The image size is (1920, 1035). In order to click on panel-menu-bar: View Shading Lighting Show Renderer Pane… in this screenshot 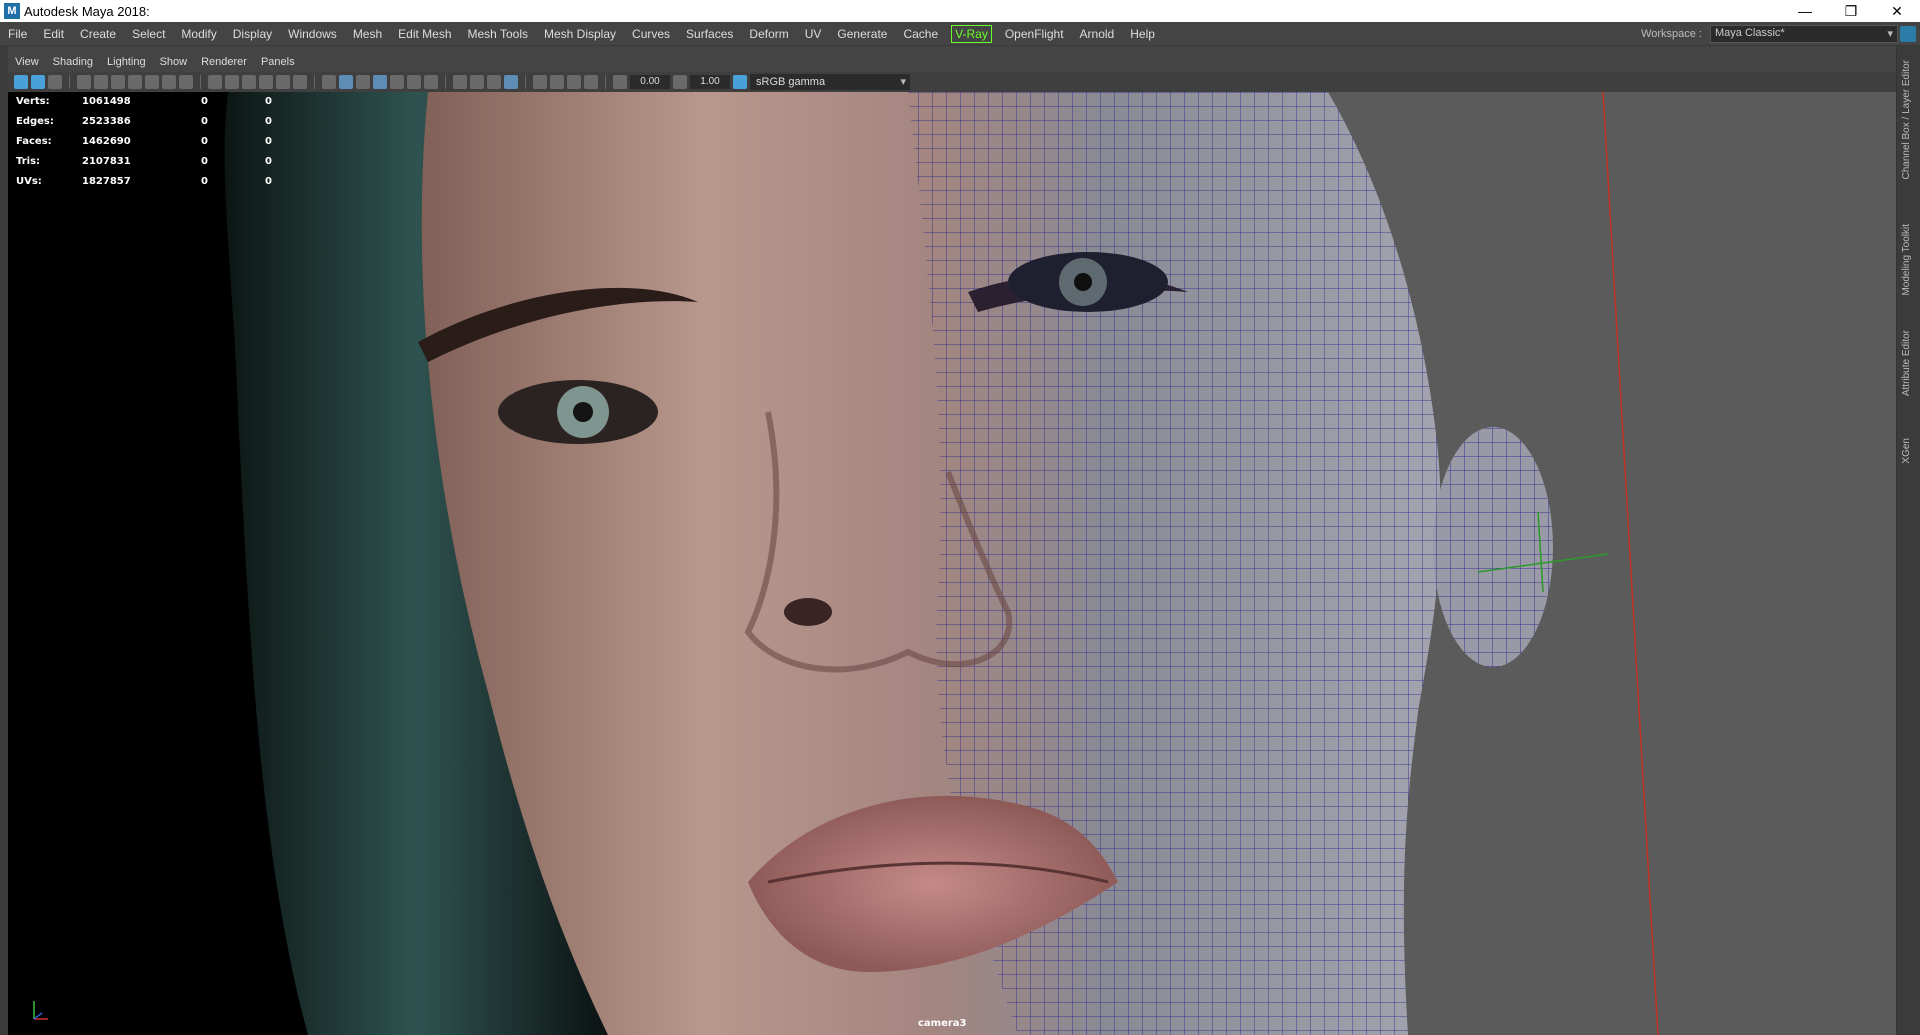, I will do `click(952, 62)`.